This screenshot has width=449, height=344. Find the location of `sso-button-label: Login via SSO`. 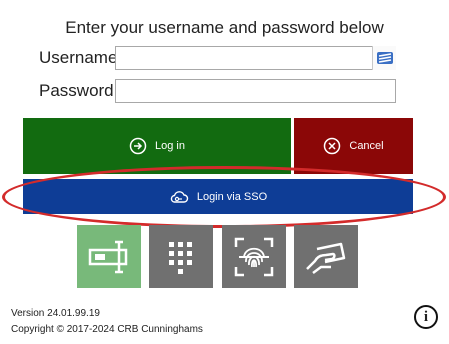

sso-button-label: Login via SSO is located at coordinates (232, 196).